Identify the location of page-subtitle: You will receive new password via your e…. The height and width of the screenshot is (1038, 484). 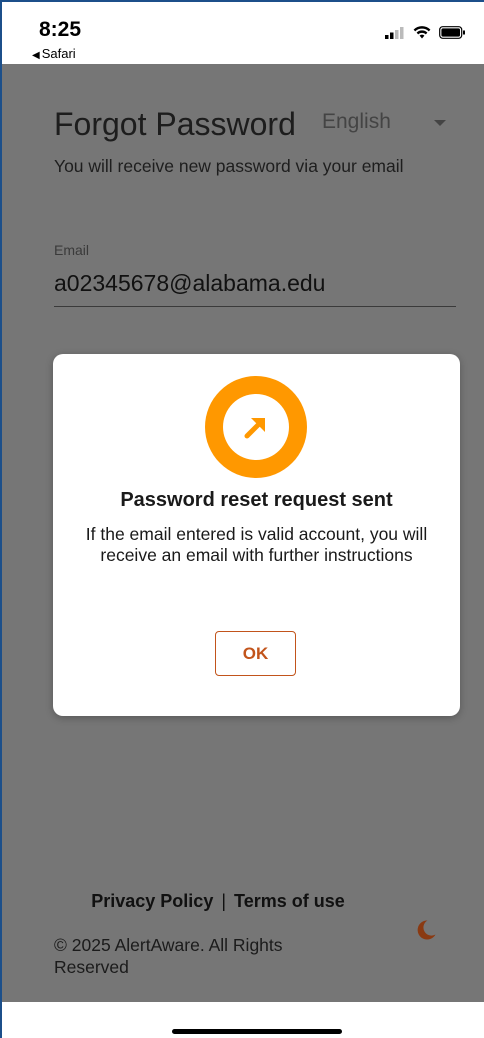
(229, 166).